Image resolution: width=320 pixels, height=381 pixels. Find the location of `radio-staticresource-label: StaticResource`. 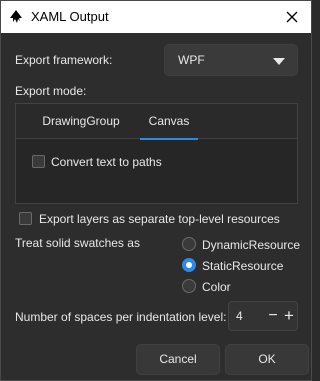

radio-staticresource-label: StaticResource is located at coordinates (243, 266).